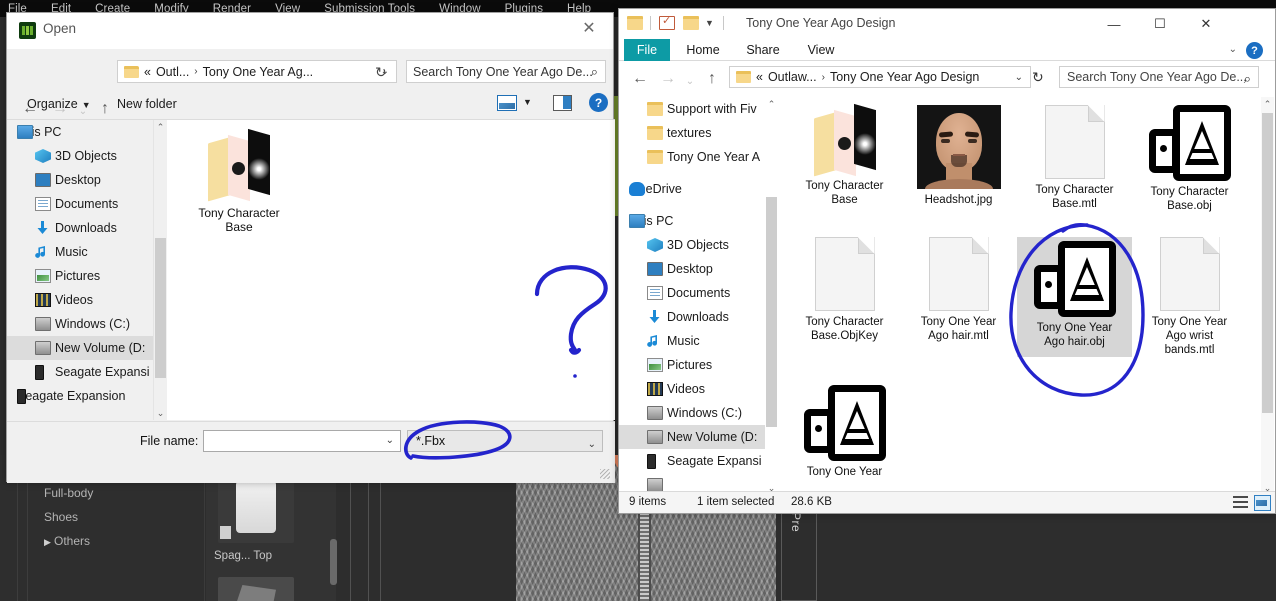 The height and width of the screenshot is (601, 1276). I want to click on explorer-file-scrollbar: ⌃ ⌄, so click(1267, 296).